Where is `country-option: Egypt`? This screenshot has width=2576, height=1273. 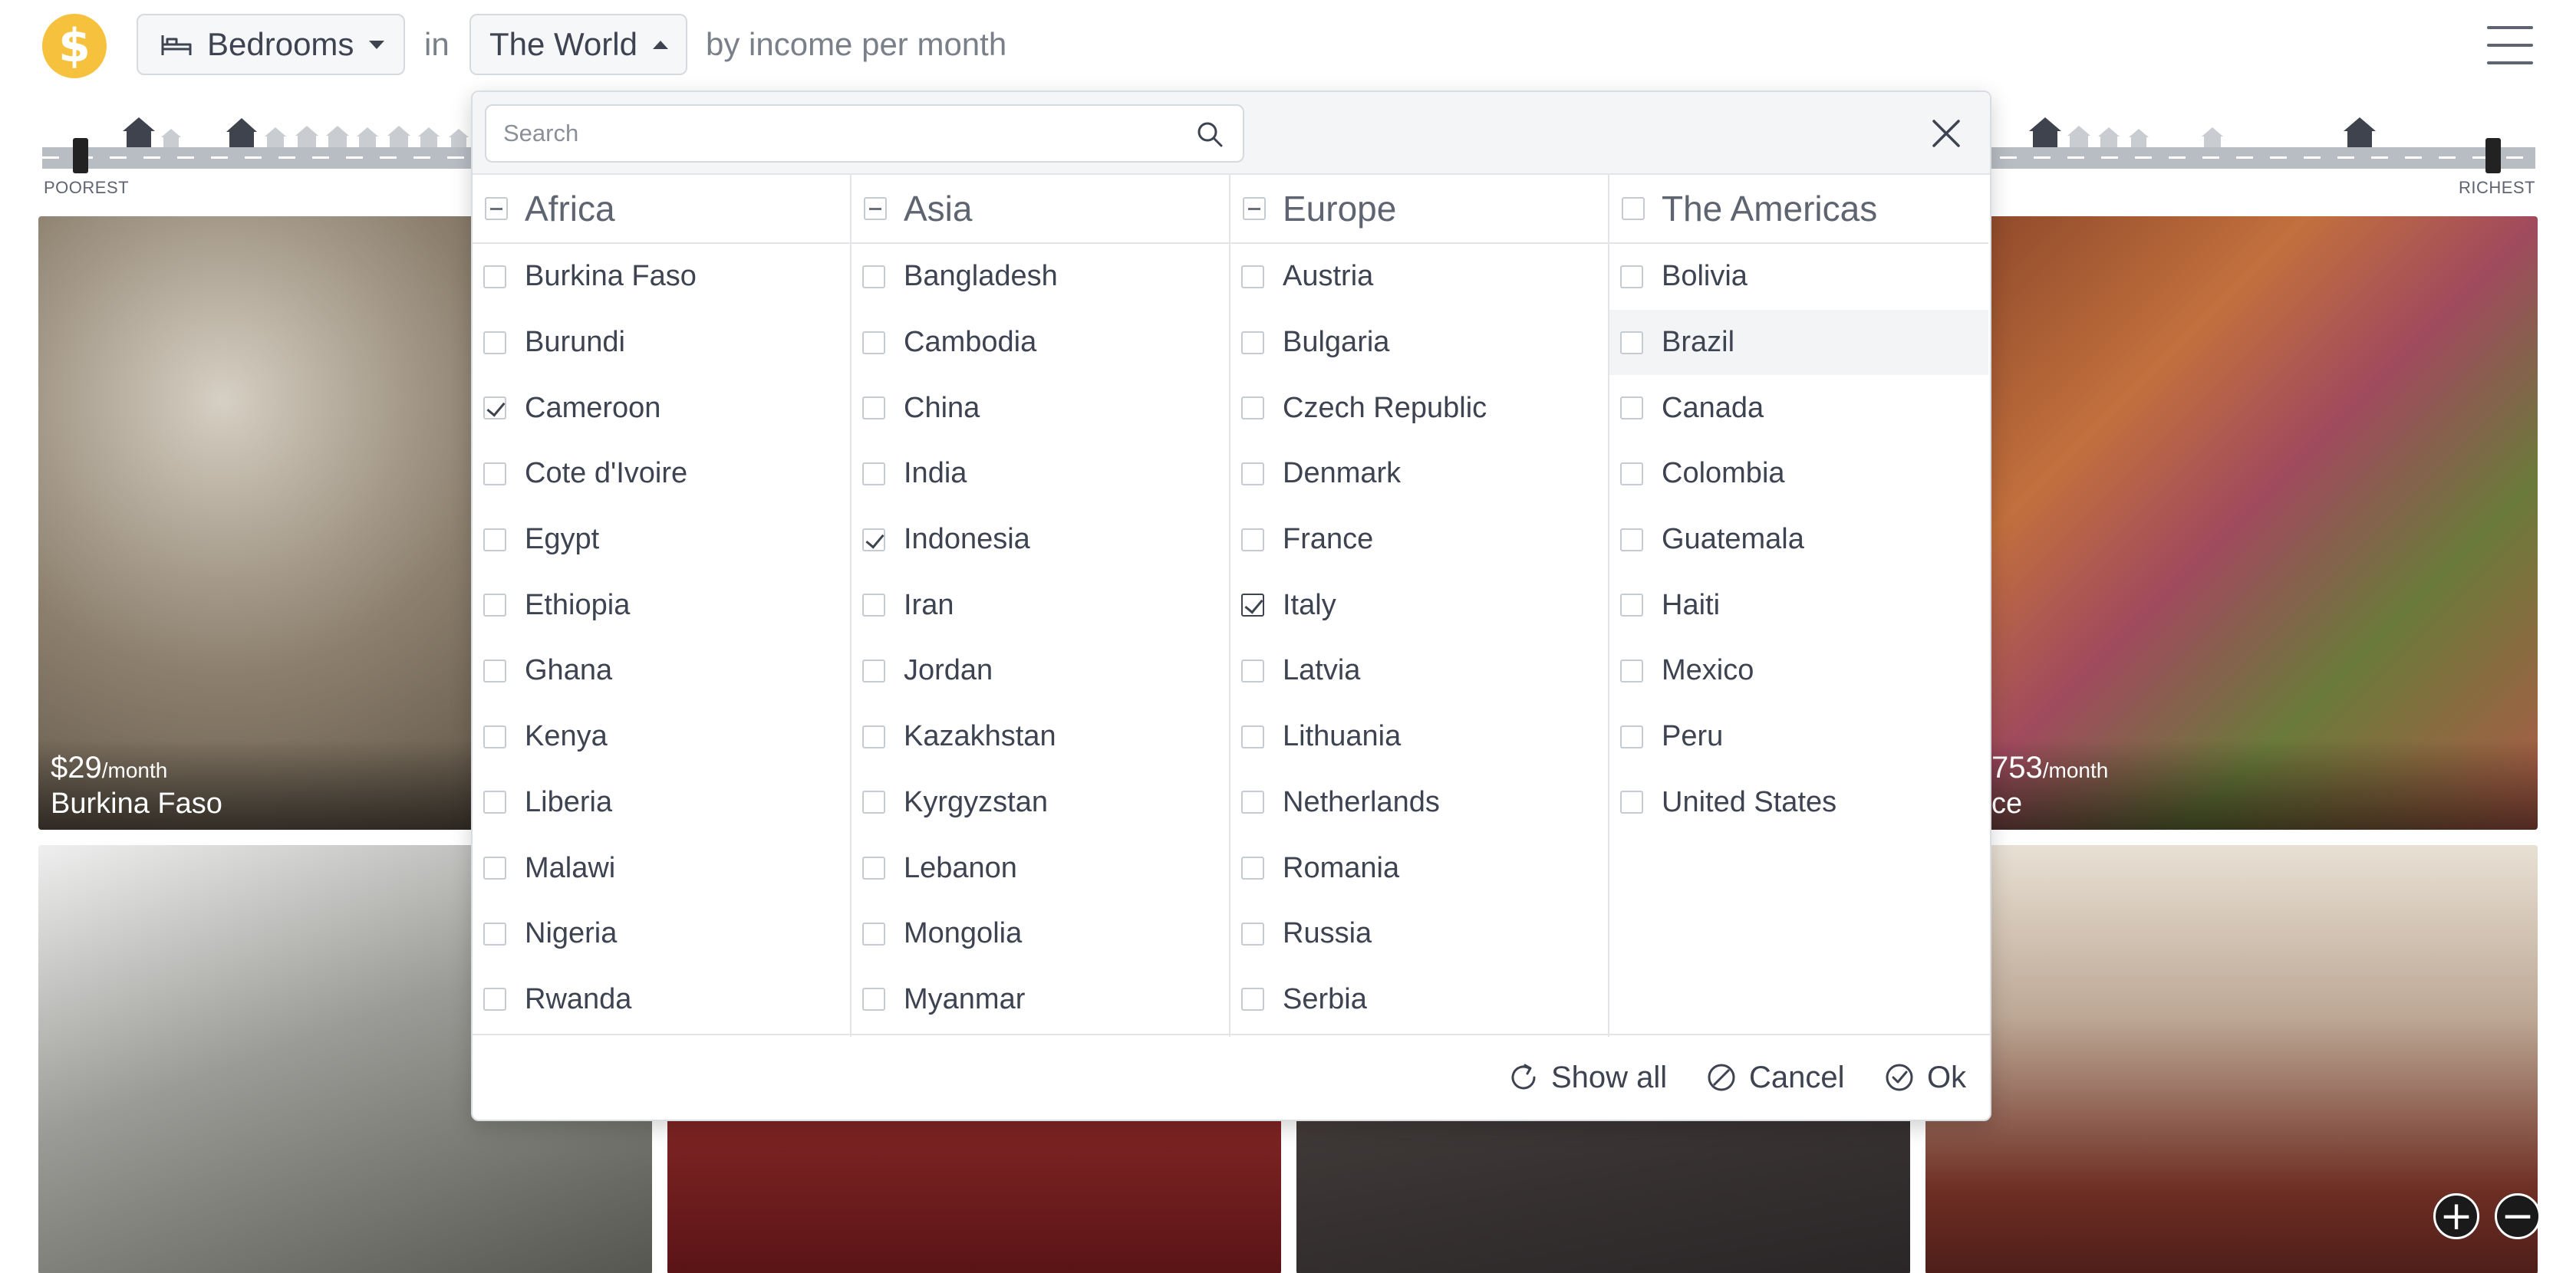 country-option: Egypt is located at coordinates (661, 540).